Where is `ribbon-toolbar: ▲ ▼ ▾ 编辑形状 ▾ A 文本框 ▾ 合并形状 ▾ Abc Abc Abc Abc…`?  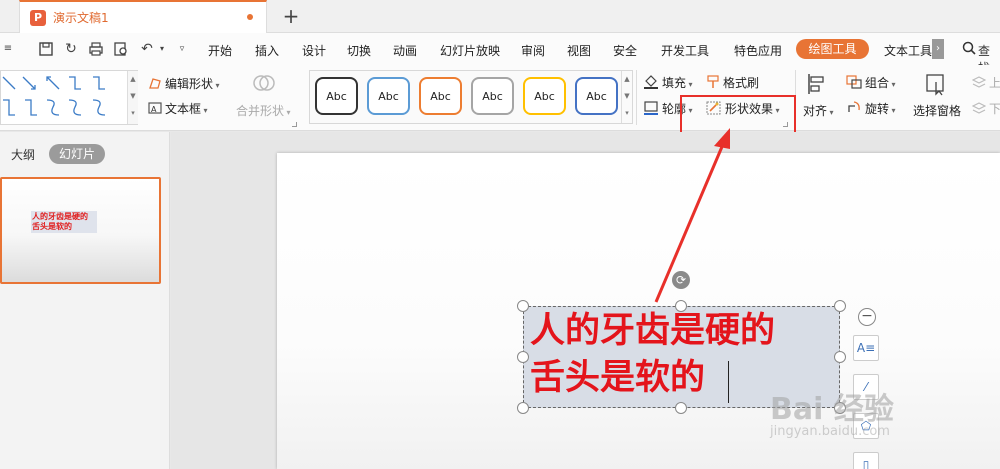 ribbon-toolbar: ▲ ▼ ▾ 编辑形状 ▾ A 文本框 ▾ 合并形状 ▾ Abc Abc Abc Abc… is located at coordinates (500, 98).